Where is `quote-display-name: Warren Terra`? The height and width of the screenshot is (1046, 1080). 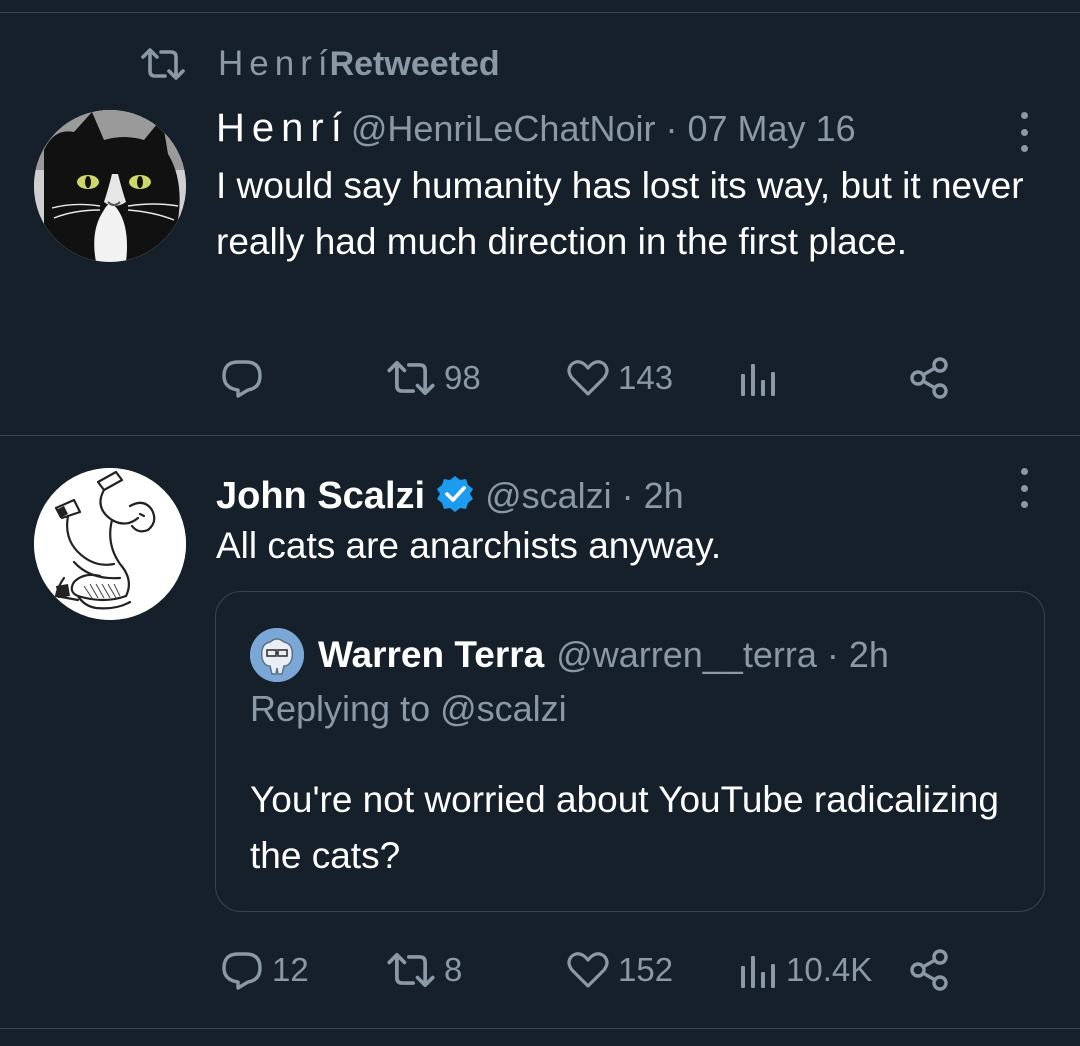
quote-display-name: Warren Terra is located at coordinates (431, 655).